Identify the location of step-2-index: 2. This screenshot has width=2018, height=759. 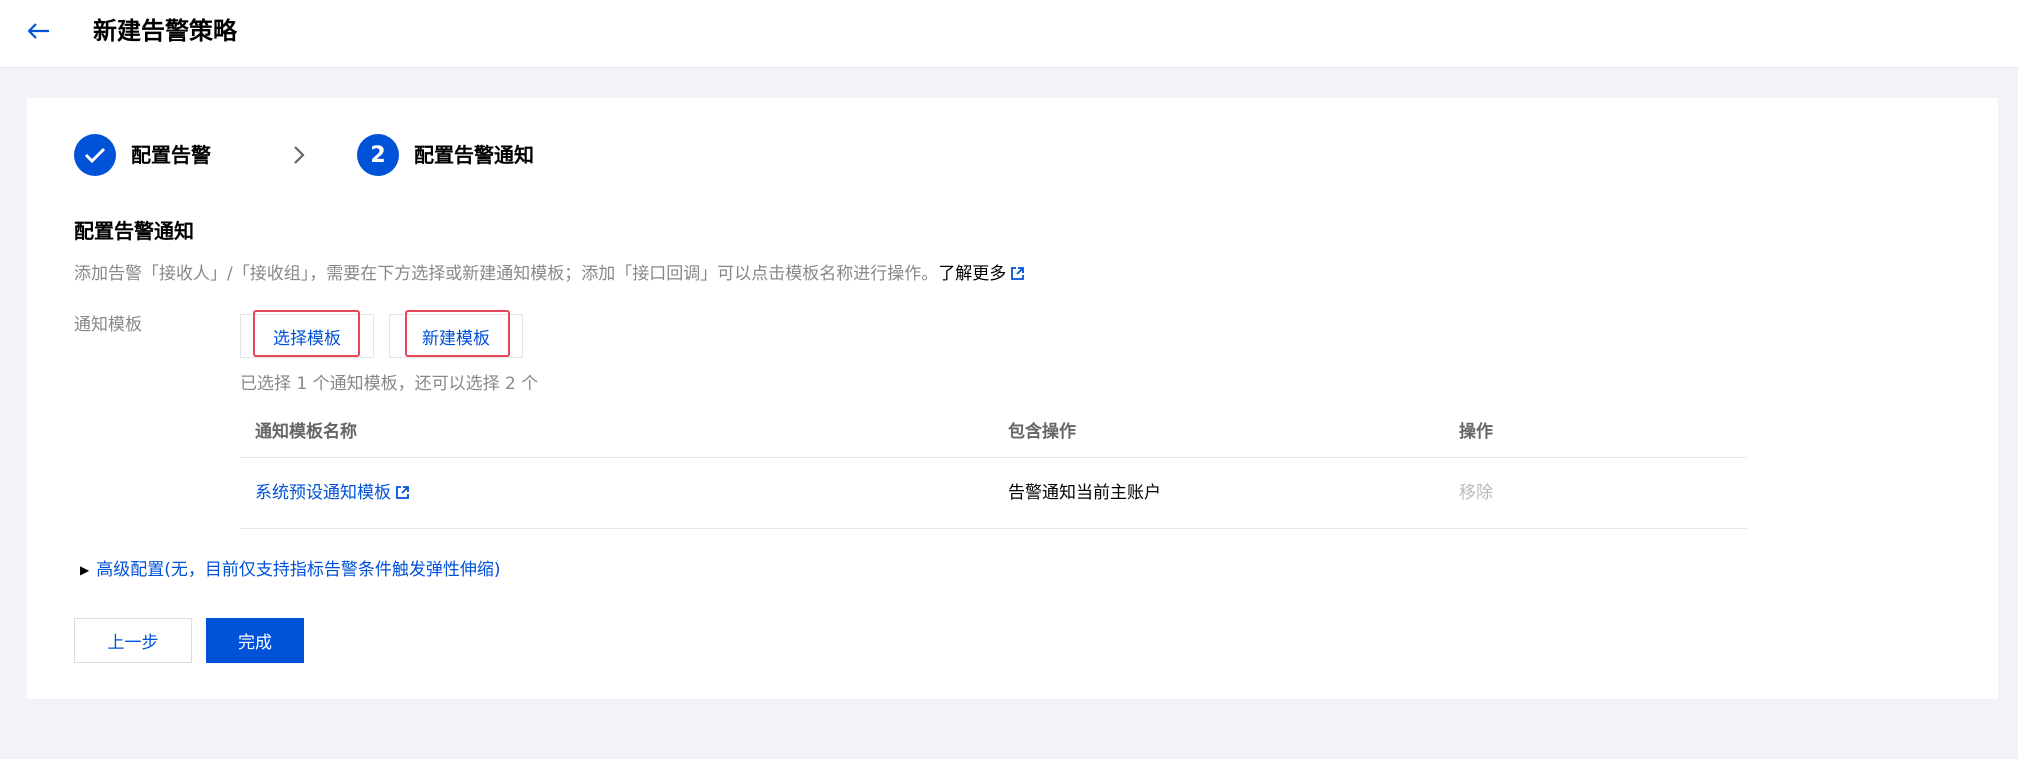
(378, 155).